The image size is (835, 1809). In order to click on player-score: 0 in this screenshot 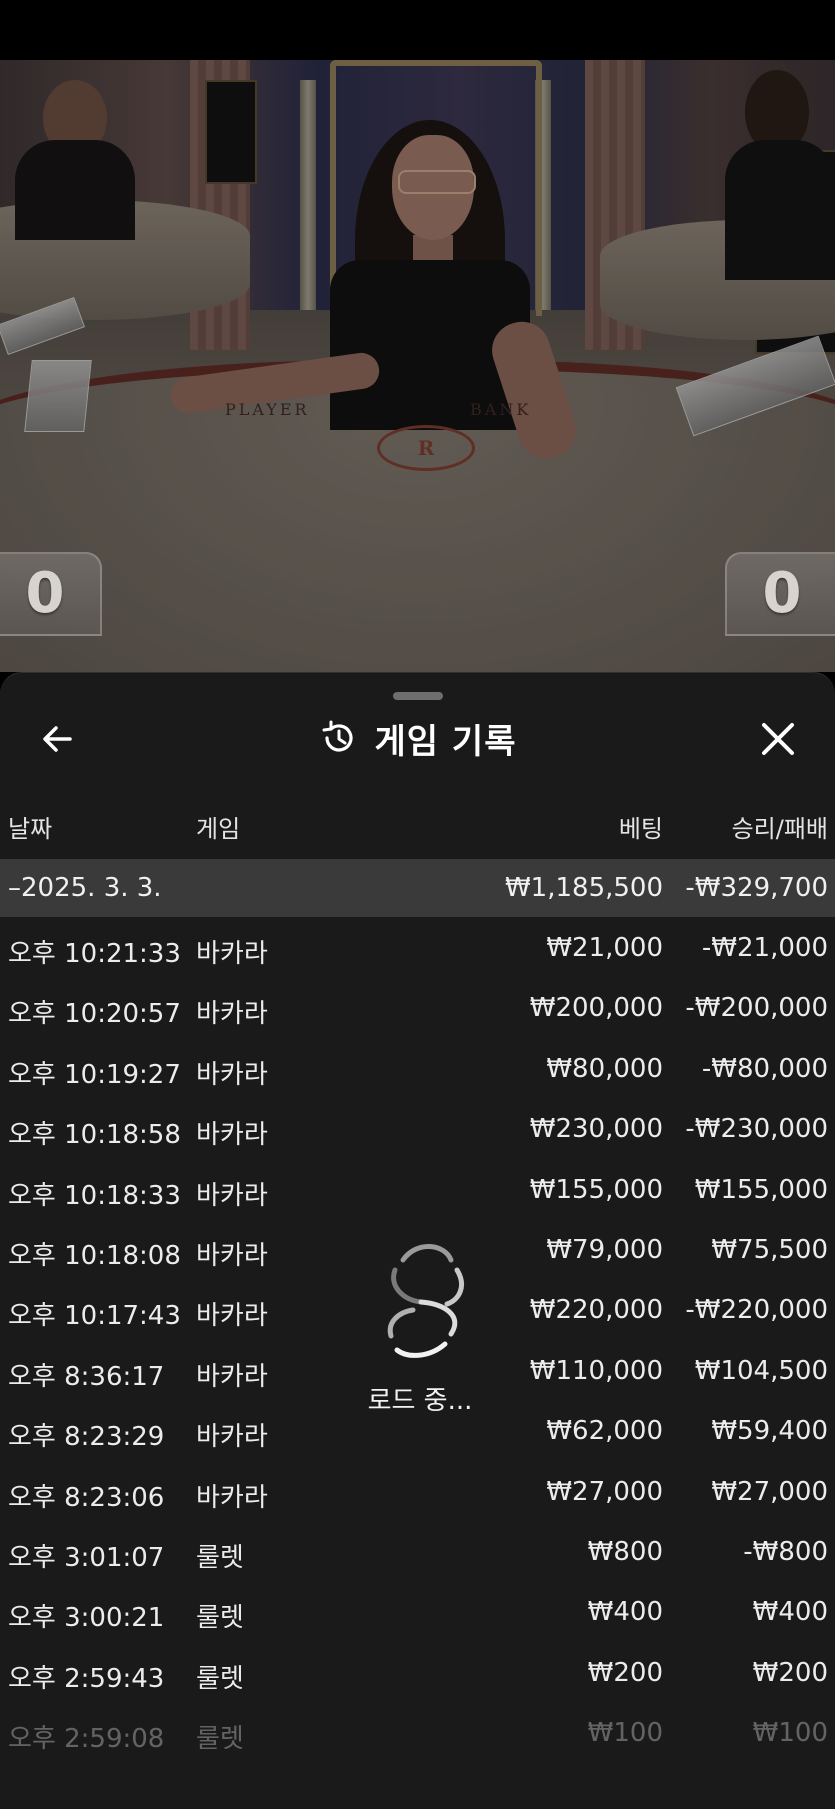, I will do `click(51, 594)`.